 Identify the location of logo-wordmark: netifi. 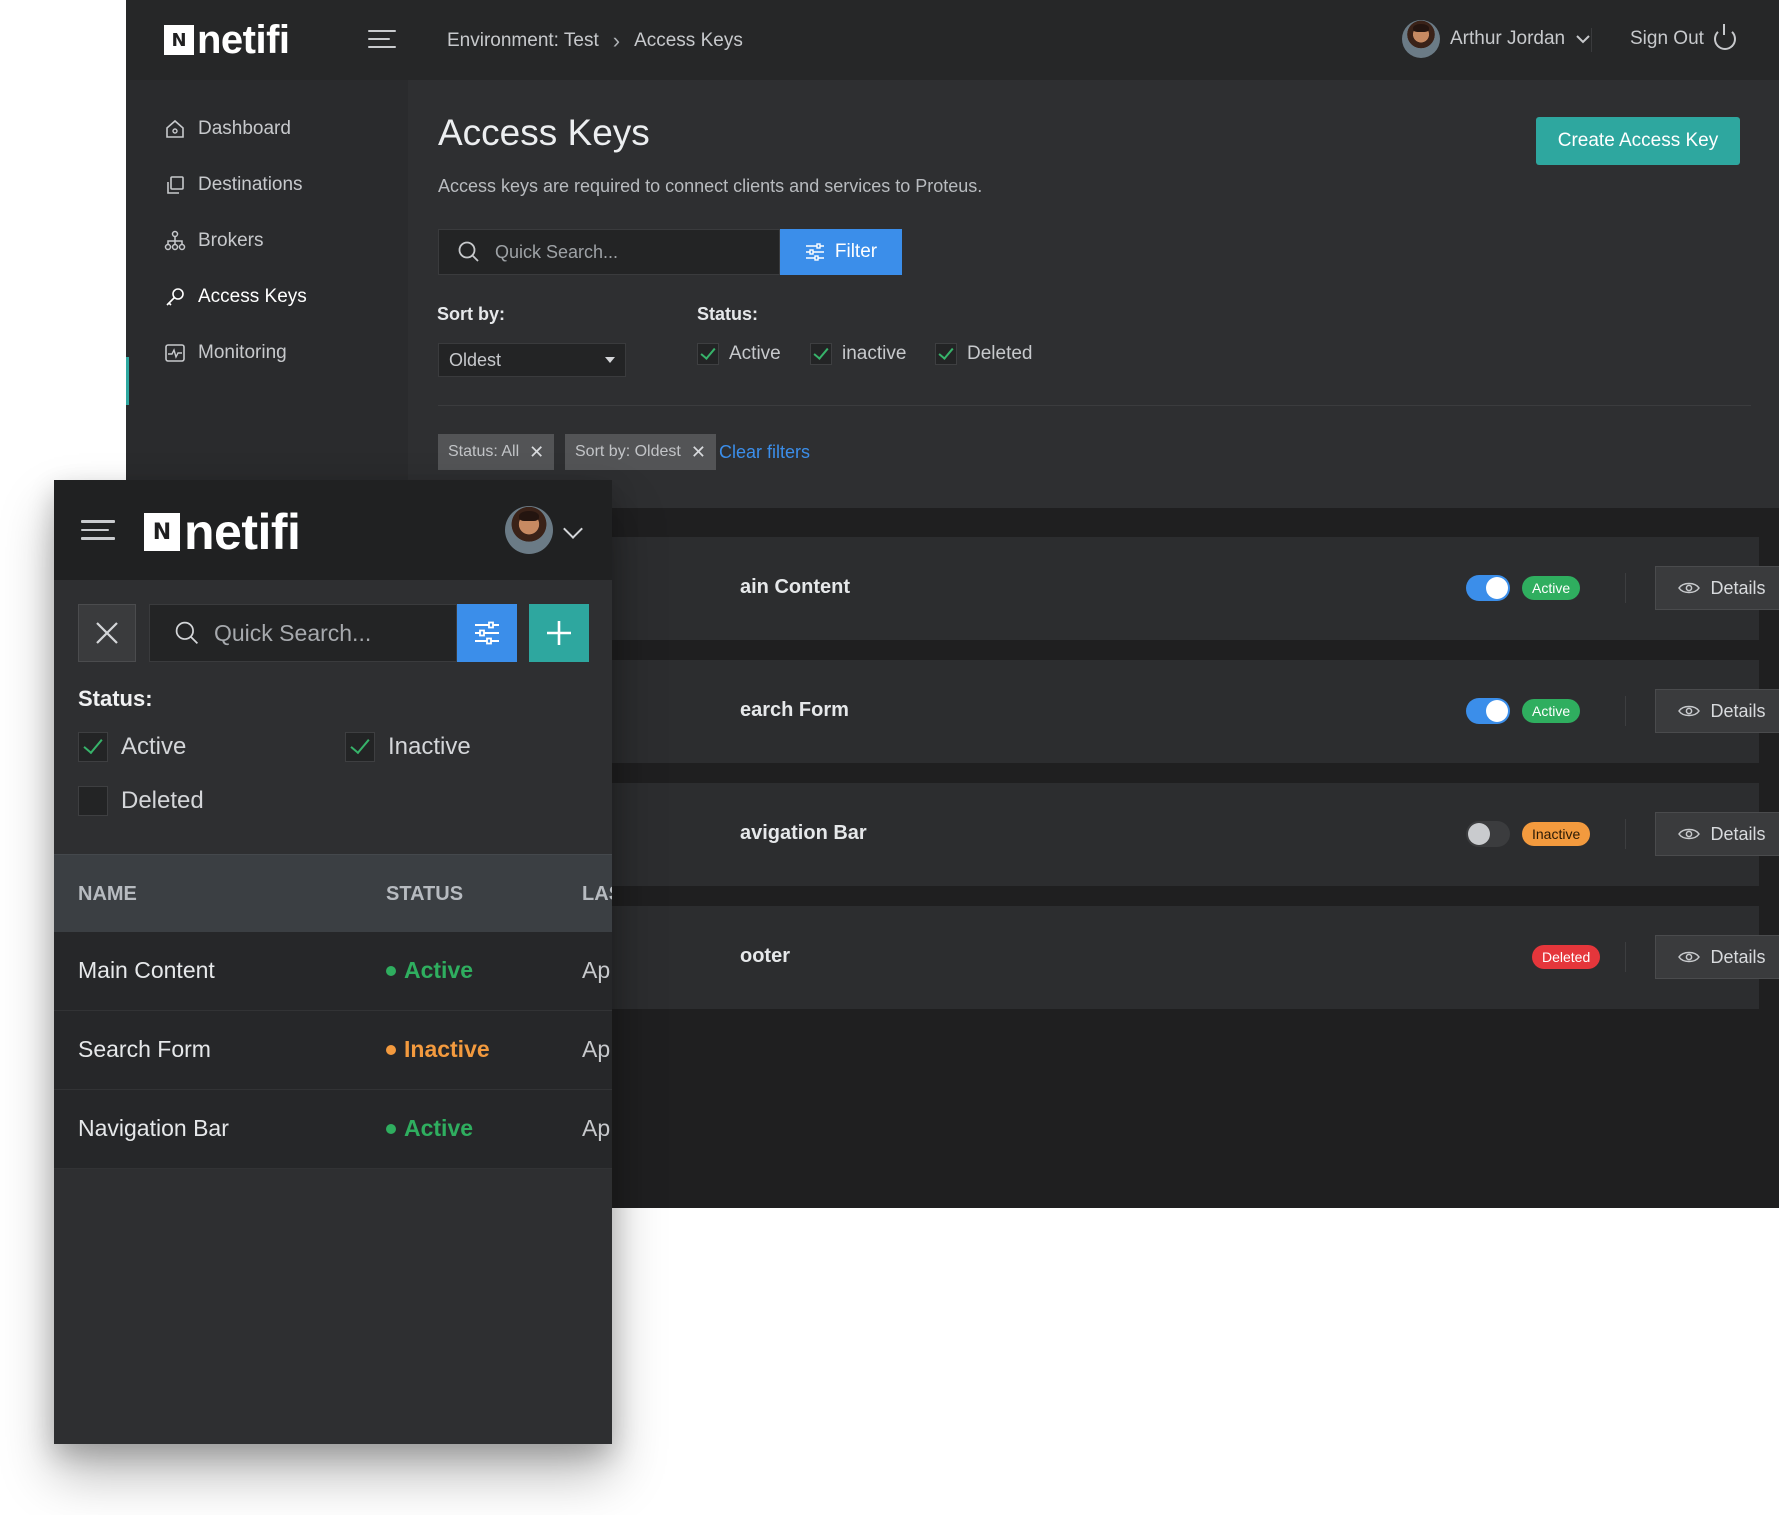
(242, 532).